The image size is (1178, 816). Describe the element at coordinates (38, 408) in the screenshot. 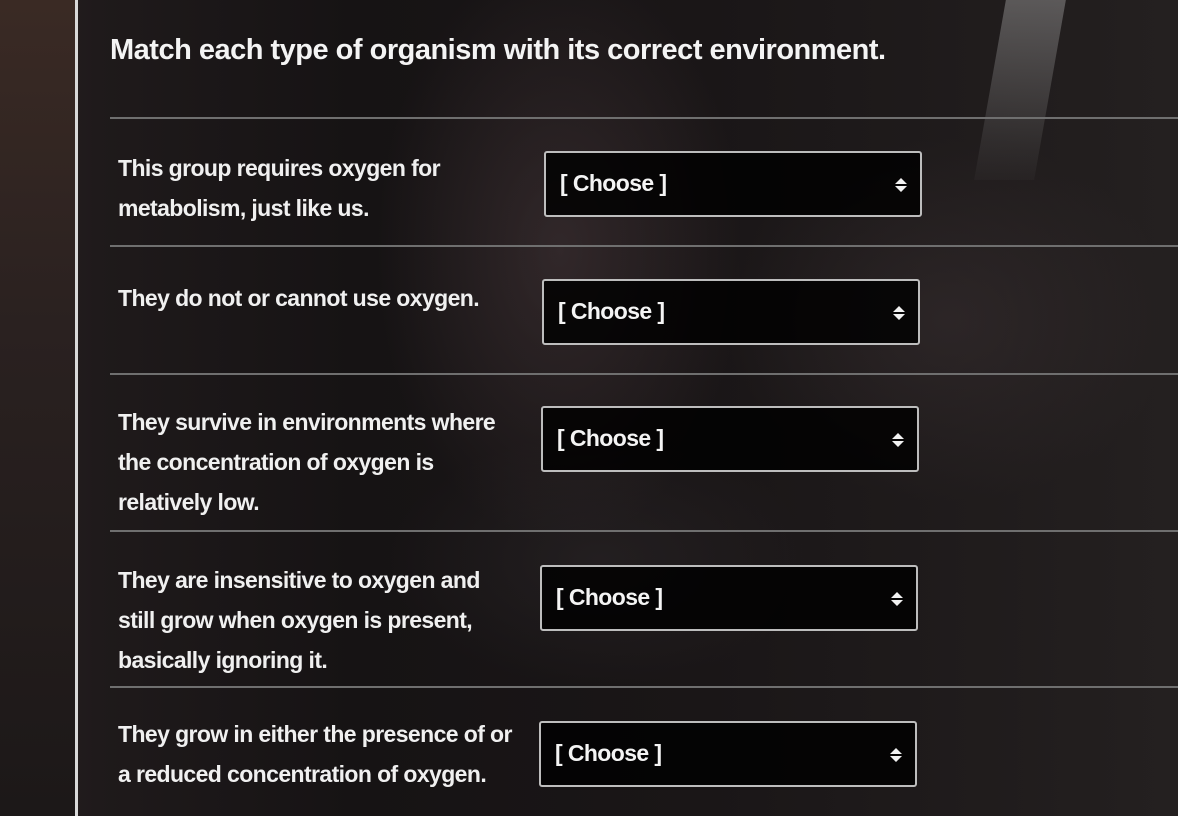

I see `background-left-panel` at that location.